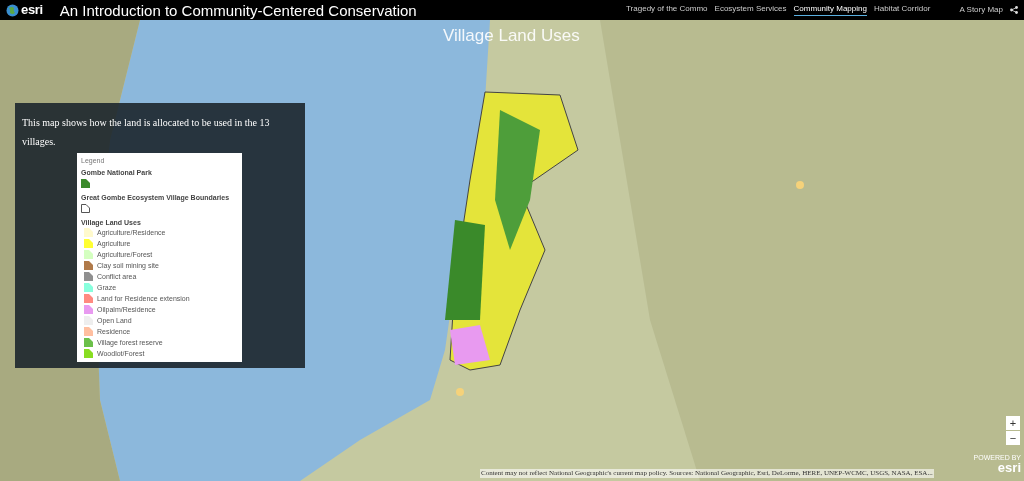 The width and height of the screenshot is (1024, 481). Describe the element at coordinates (830, 10) in the screenshot. I see `nav-tab: Community Mapping` at that location.